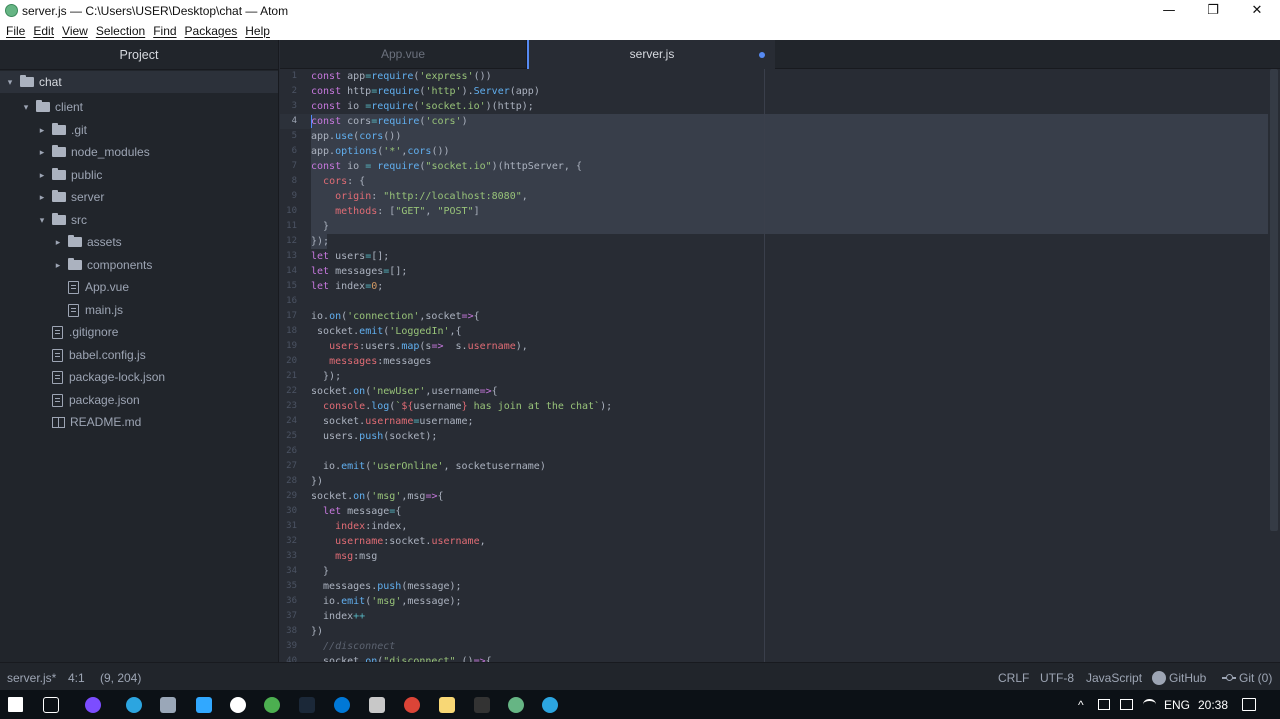  I want to click on line-number: 36, so click(291, 601).